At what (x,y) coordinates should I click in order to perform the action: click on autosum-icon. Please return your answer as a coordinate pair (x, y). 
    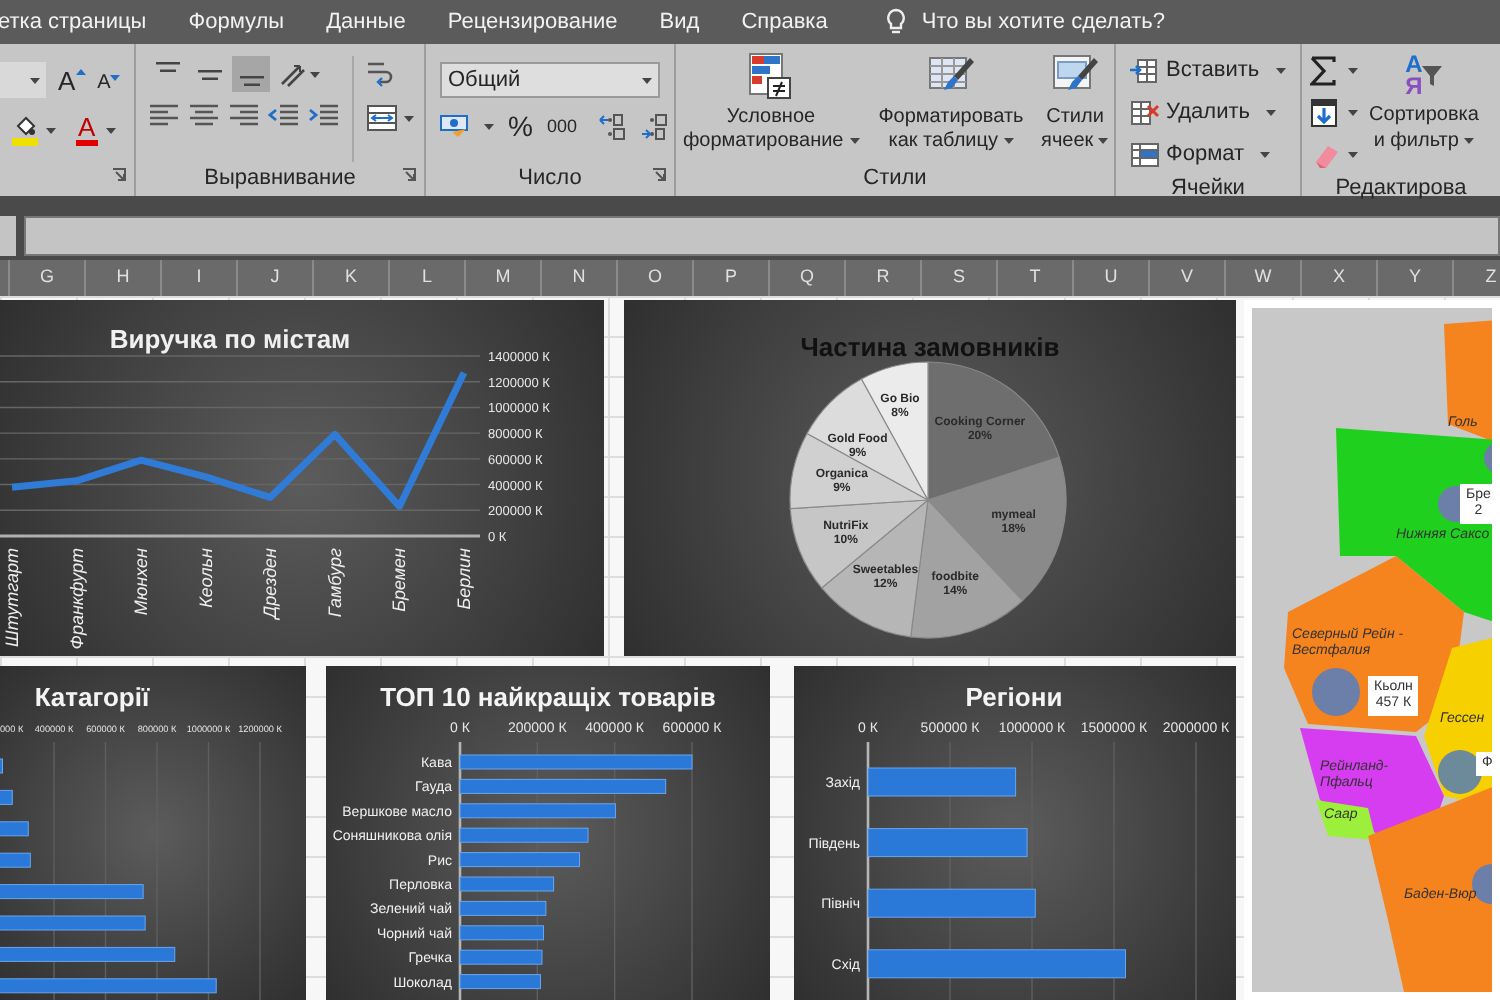
    Looking at the image, I should click on (1325, 71).